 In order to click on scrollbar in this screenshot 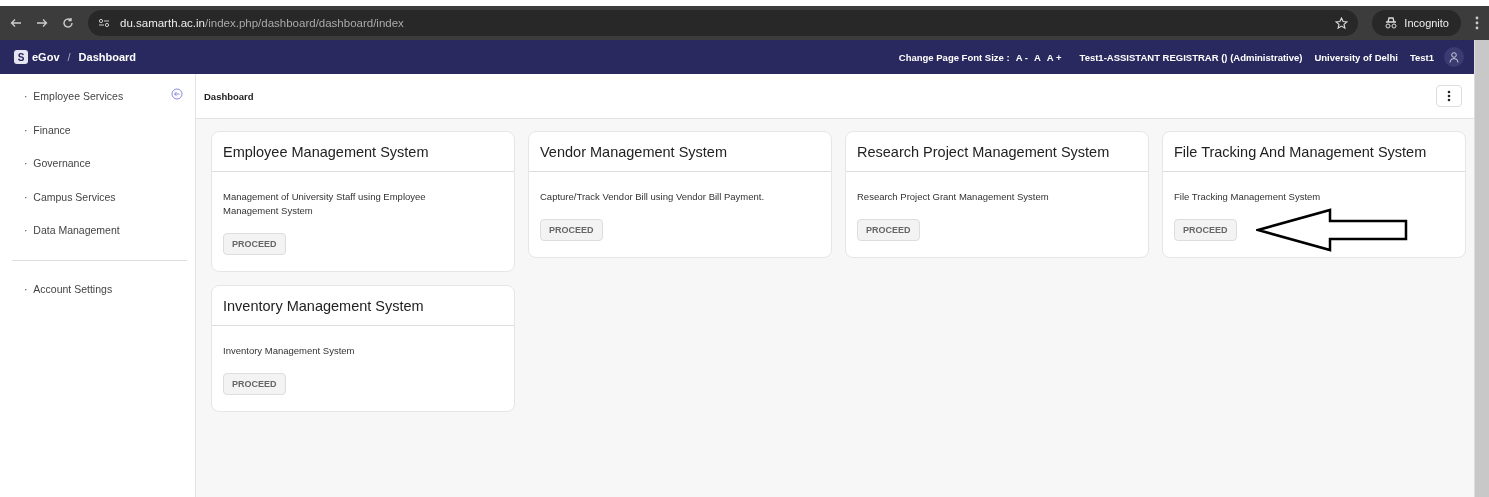, I will do `click(1481, 268)`.